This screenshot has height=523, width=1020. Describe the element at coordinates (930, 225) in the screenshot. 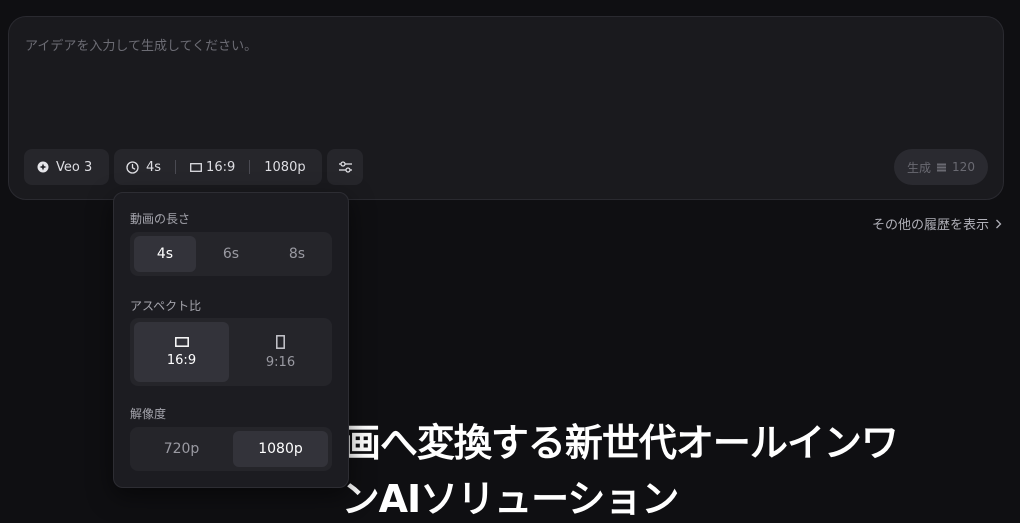

I see `history-link-label: その他の履歴を表示` at that location.